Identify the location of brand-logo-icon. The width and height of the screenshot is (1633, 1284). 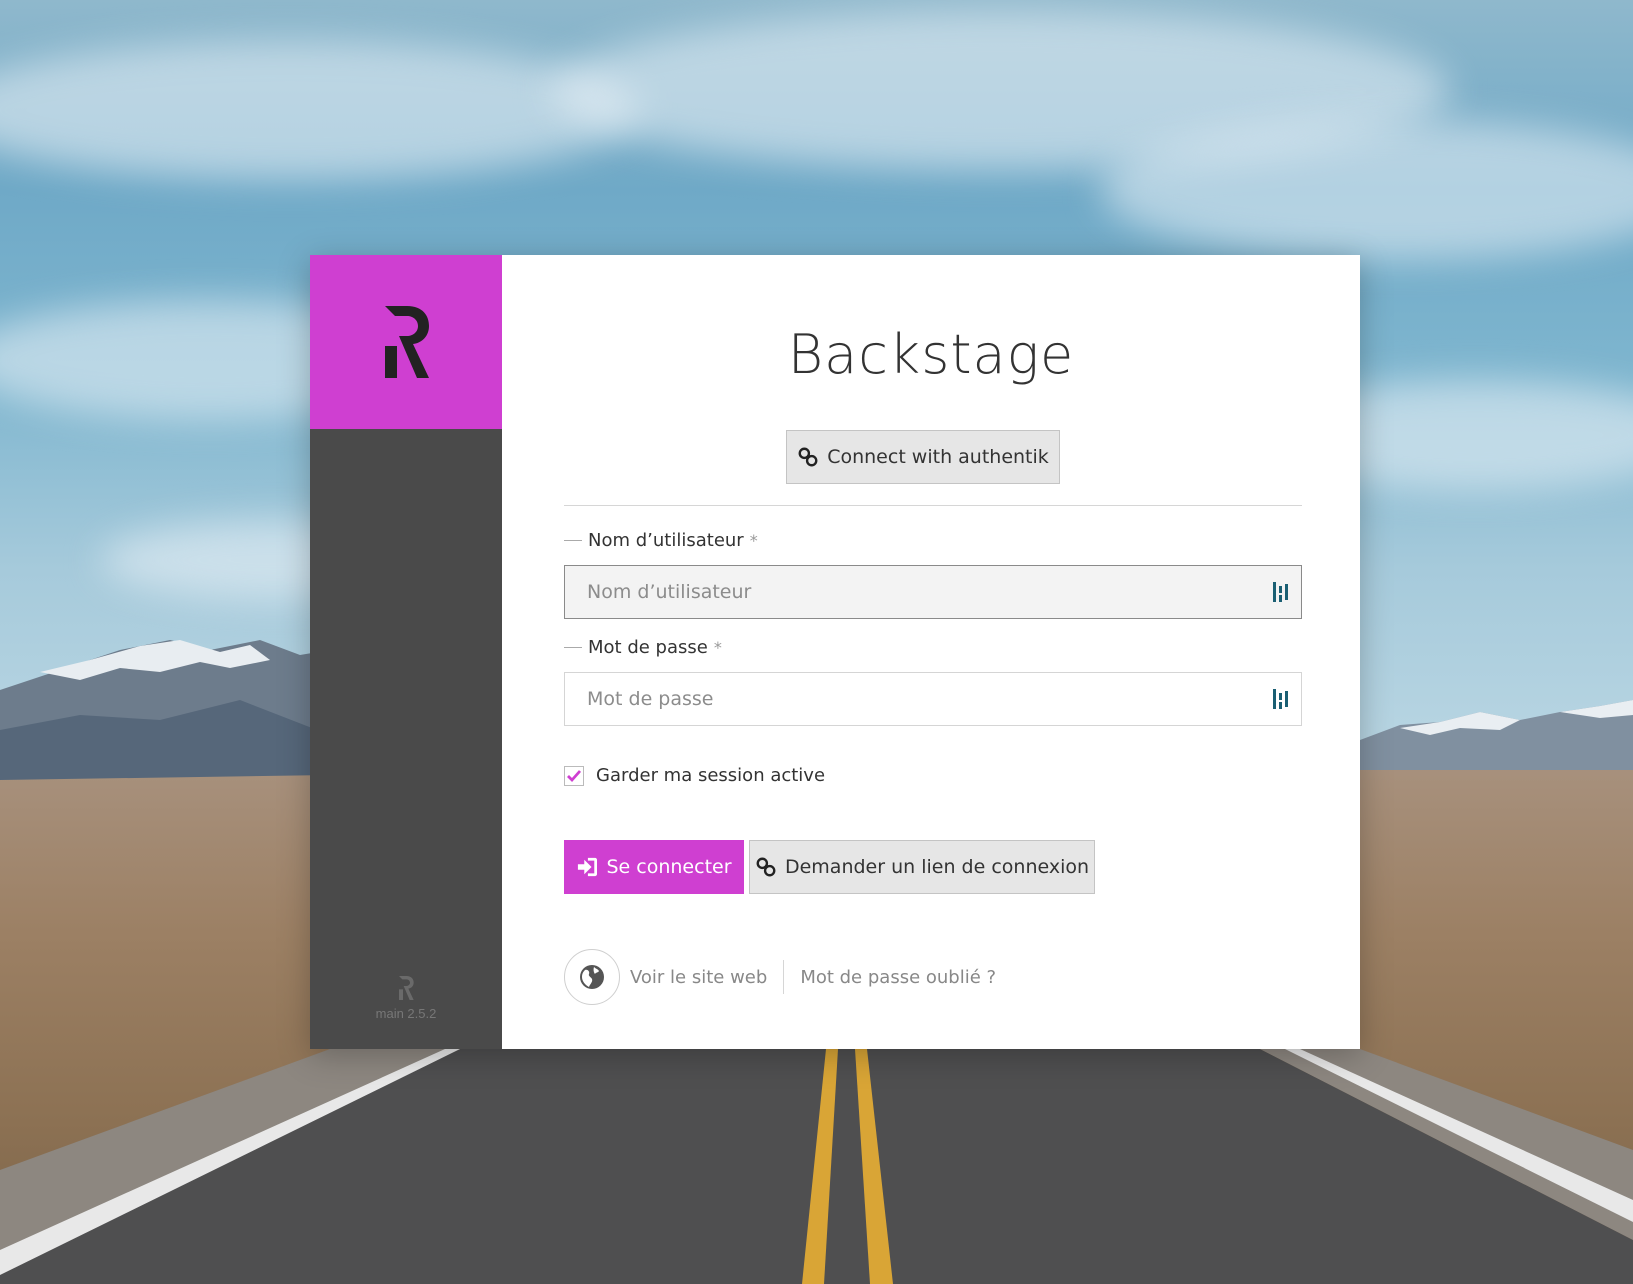
(407, 342).